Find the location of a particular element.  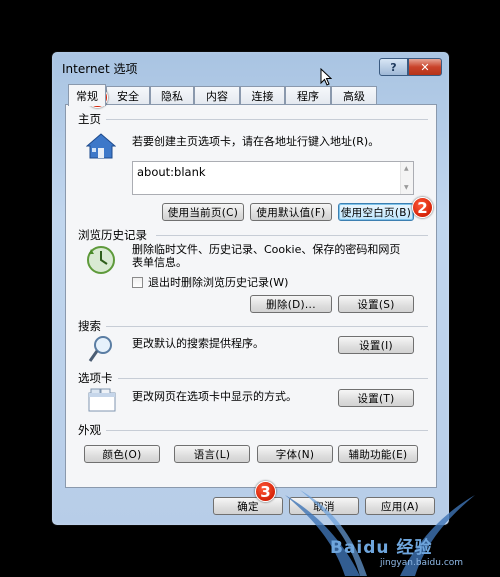

tab-advanced: 高级 is located at coordinates (354, 95).